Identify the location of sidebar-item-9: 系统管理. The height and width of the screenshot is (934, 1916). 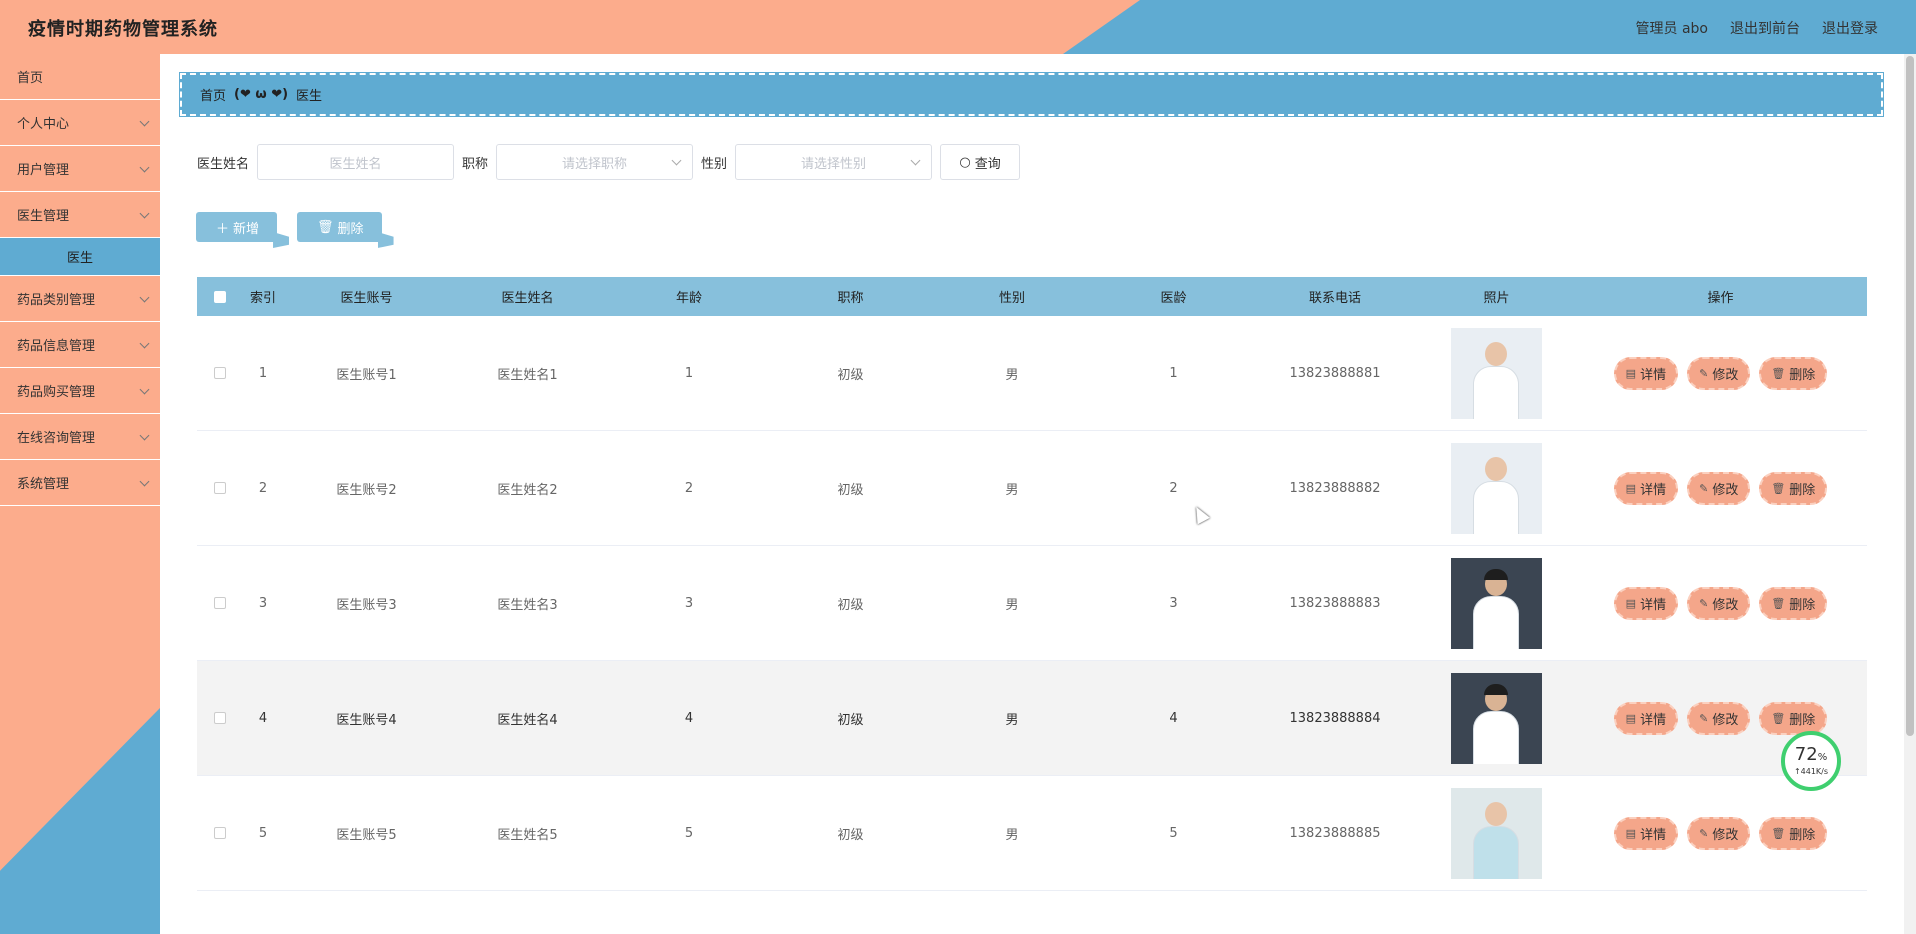
(80, 483).